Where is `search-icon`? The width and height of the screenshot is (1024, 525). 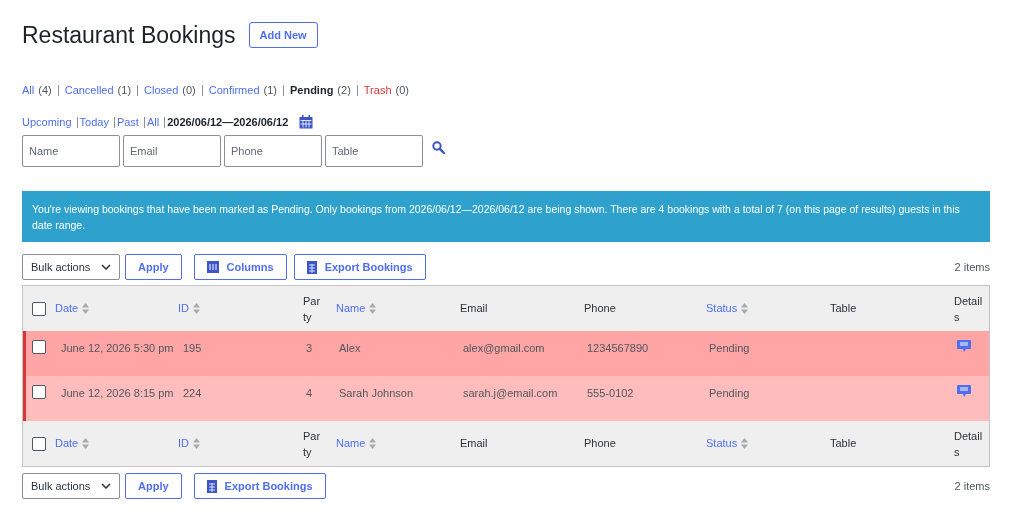 search-icon is located at coordinates (438, 147).